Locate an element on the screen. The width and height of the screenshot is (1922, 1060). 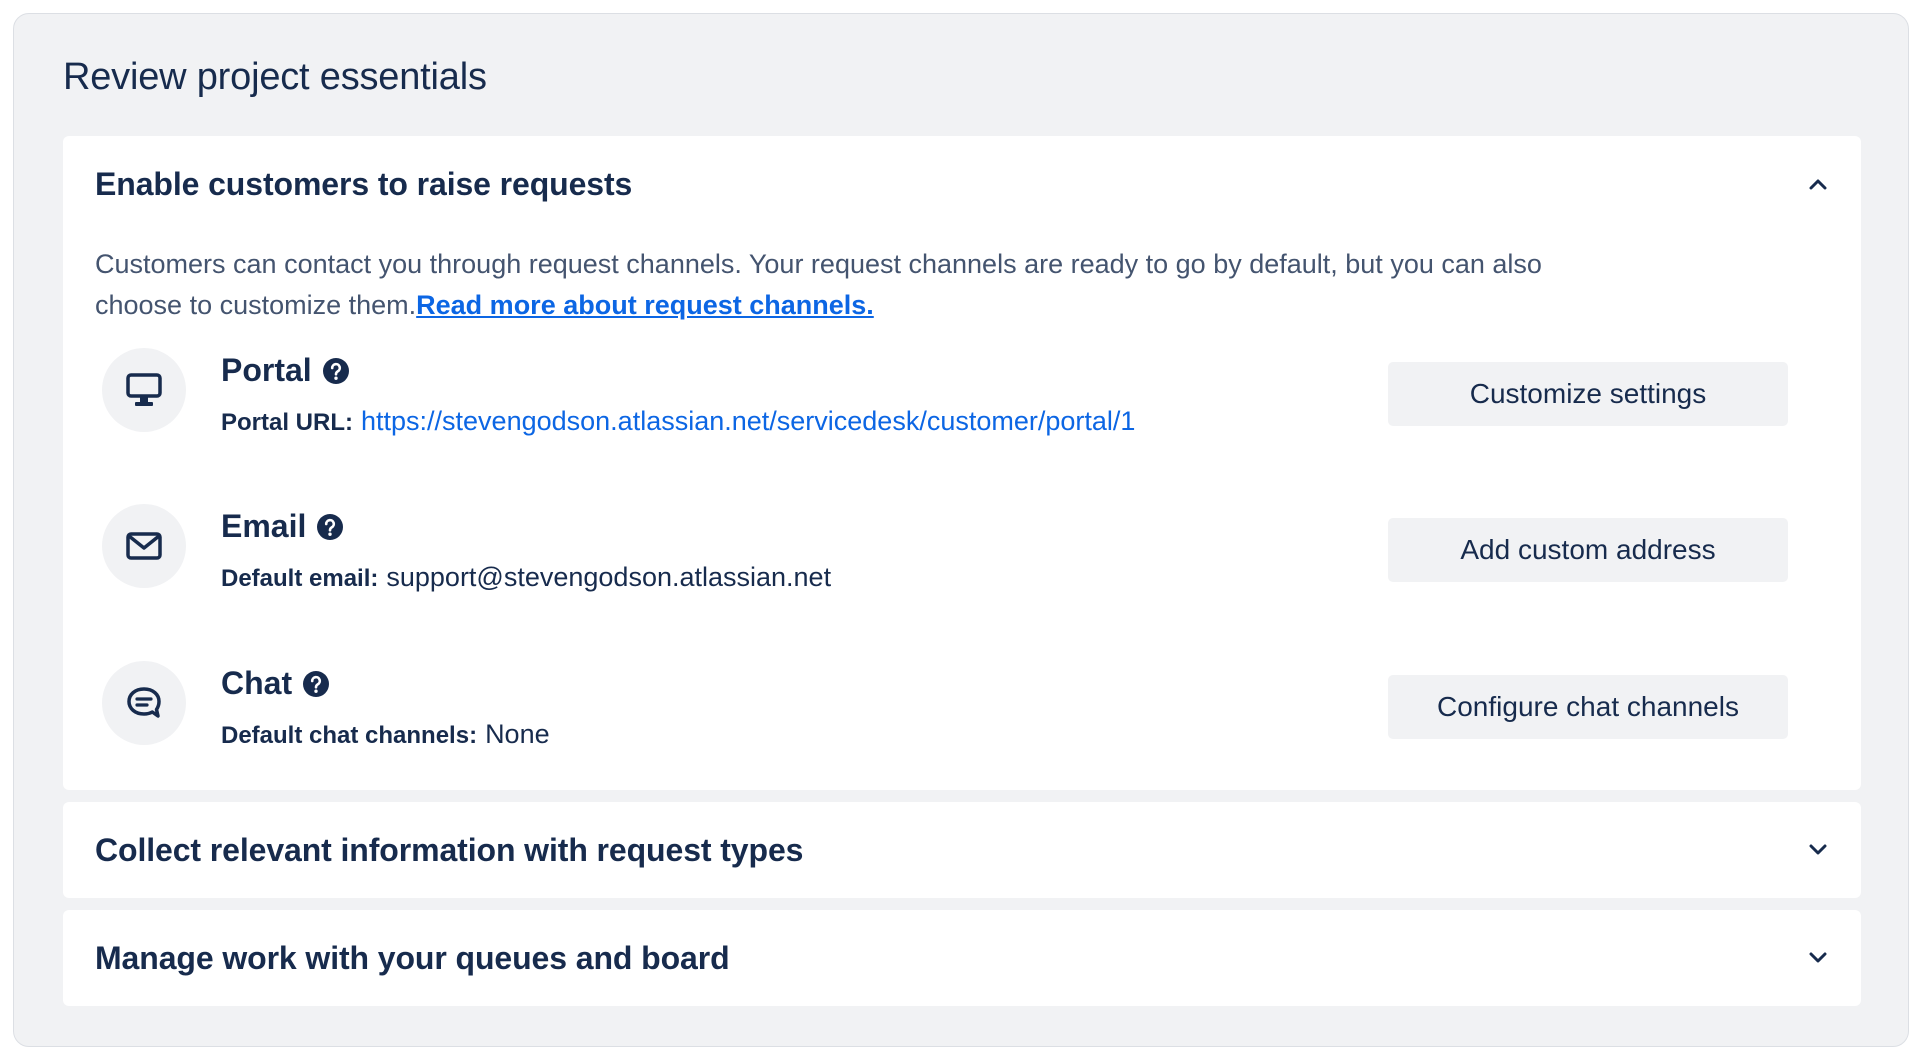
channel-name-text: Email is located at coordinates (264, 526).